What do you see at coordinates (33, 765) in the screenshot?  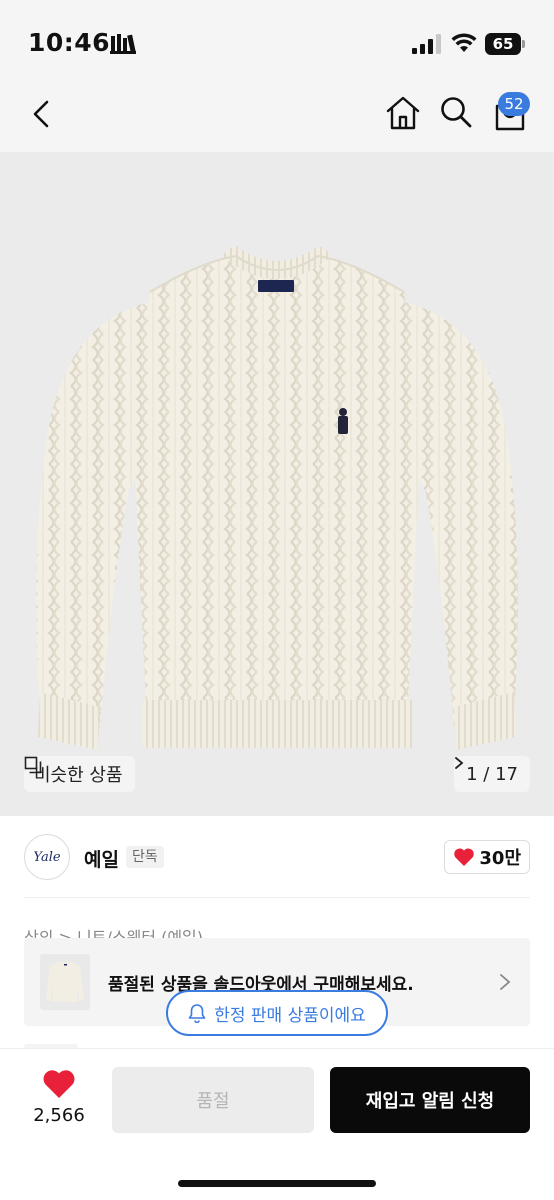 I see `similar-icon` at bounding box center [33, 765].